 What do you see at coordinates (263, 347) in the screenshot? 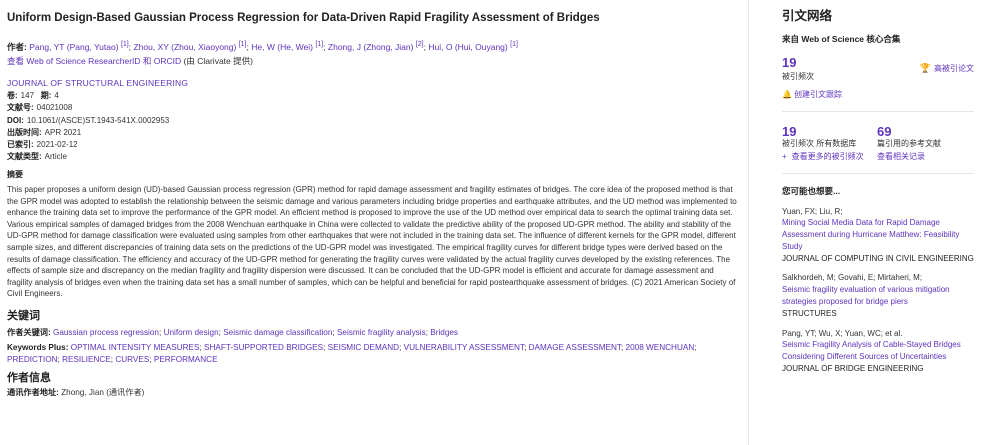
I see `keyword-plus-link: SHAFT-SUPPORTED BRIDGES` at bounding box center [263, 347].